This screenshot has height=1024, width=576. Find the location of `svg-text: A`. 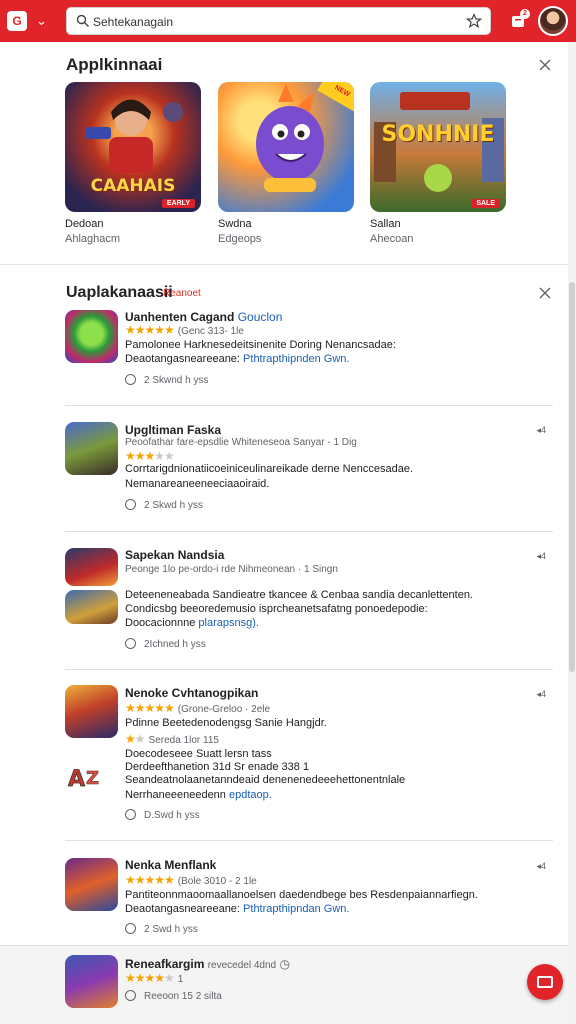

svg-text: A is located at coordinates (76, 779).